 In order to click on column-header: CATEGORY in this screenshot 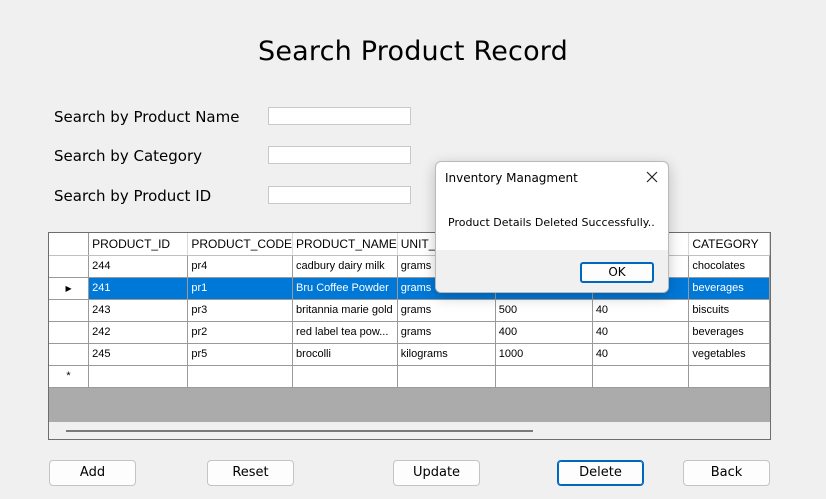, I will do `click(729, 244)`.